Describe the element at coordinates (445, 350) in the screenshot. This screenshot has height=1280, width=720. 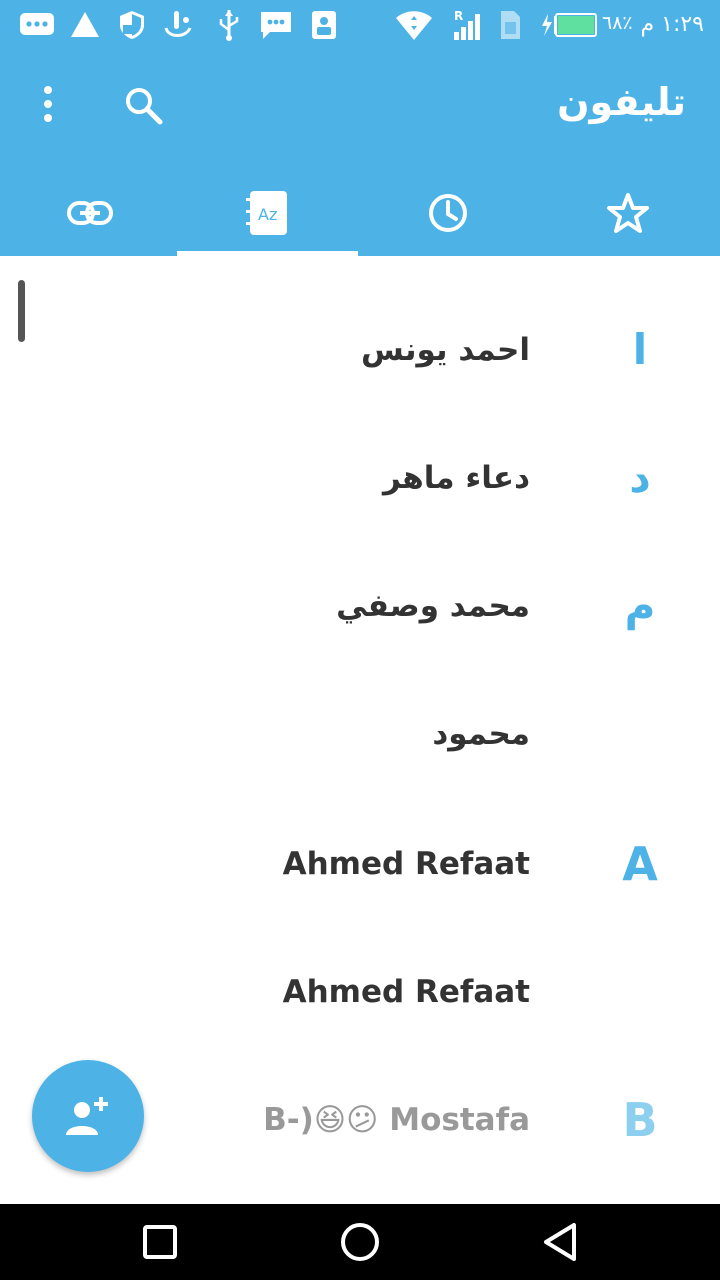
I see `contact-name: احمد يونس` at that location.